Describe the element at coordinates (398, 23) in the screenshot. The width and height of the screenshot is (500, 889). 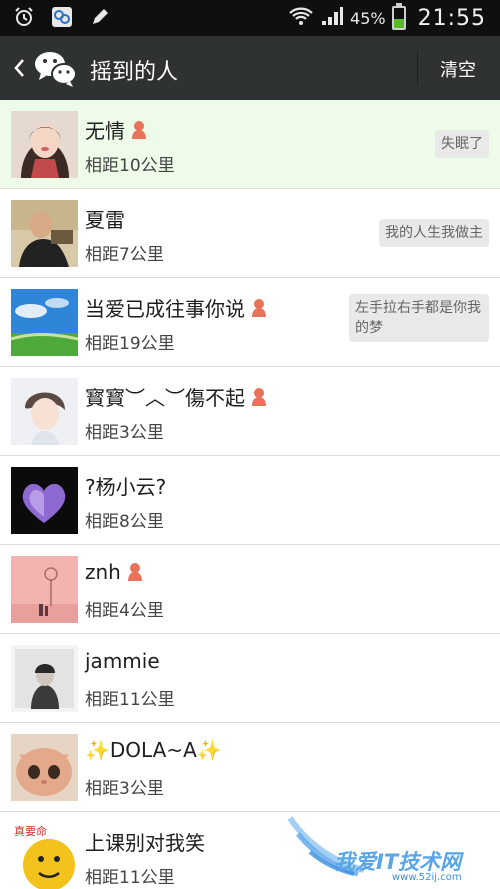
I see `battery-level` at that location.